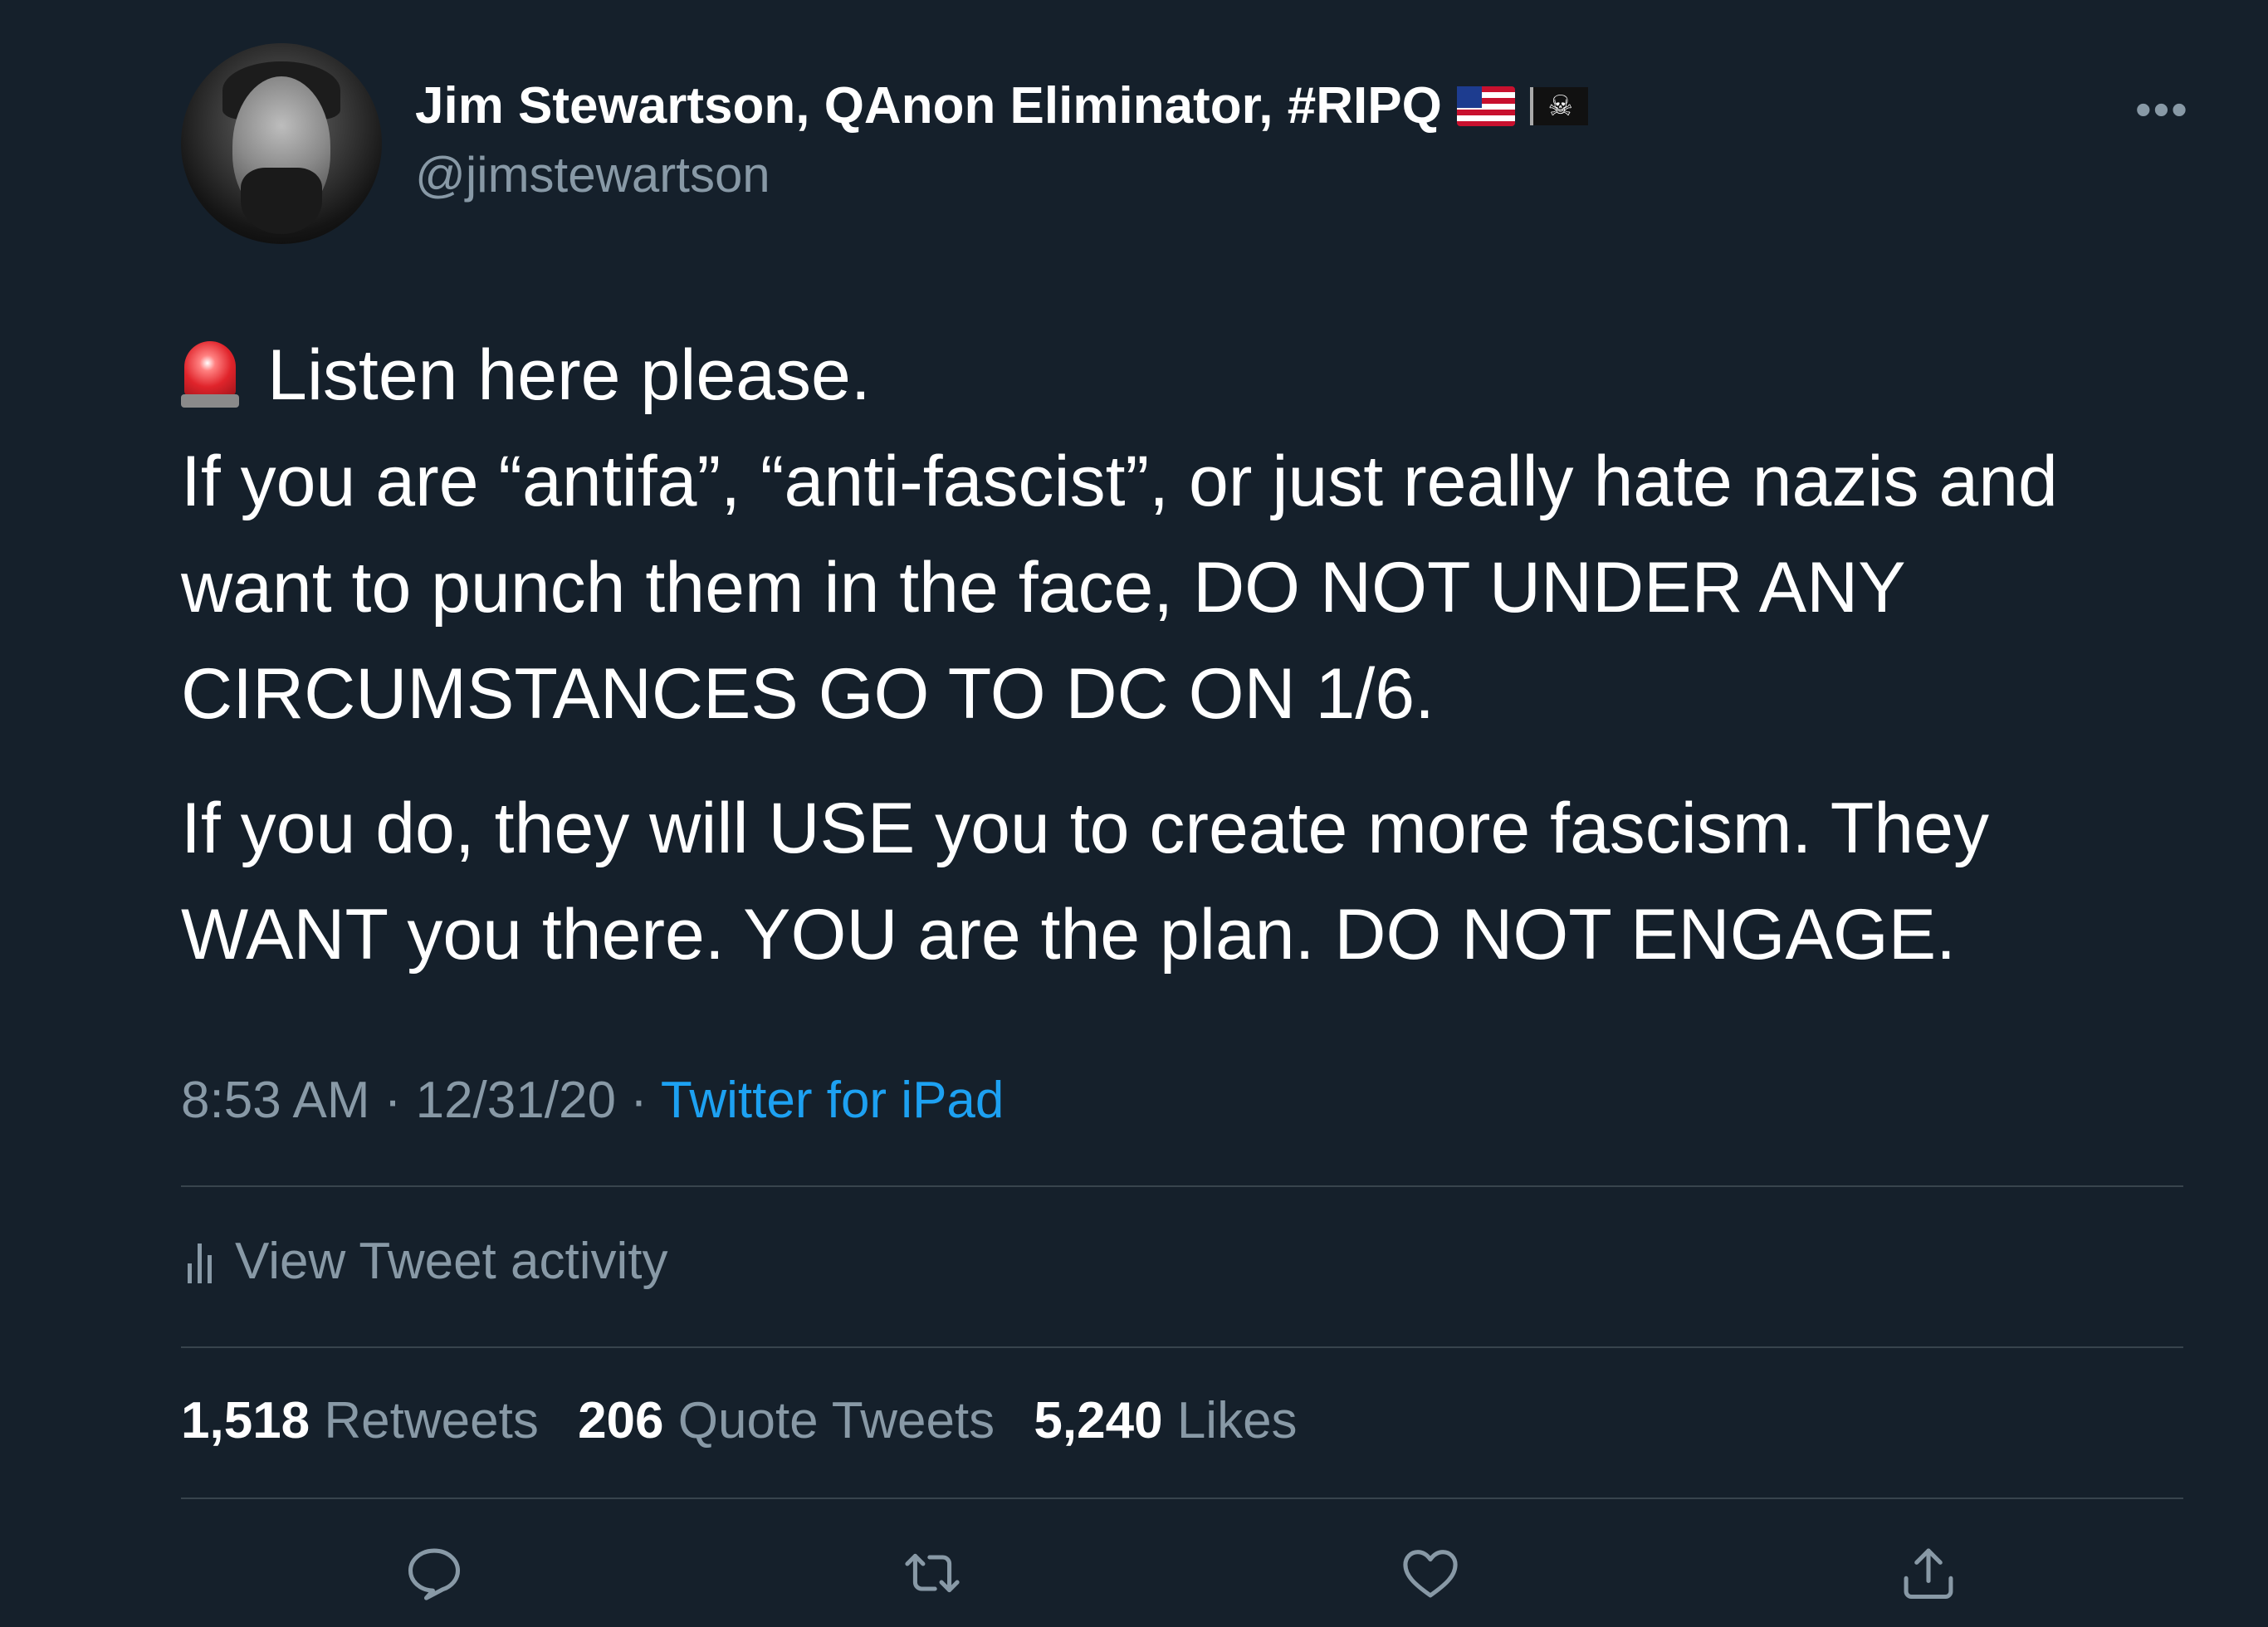  What do you see at coordinates (210, 372) in the screenshot?
I see `siren-icon` at bounding box center [210, 372].